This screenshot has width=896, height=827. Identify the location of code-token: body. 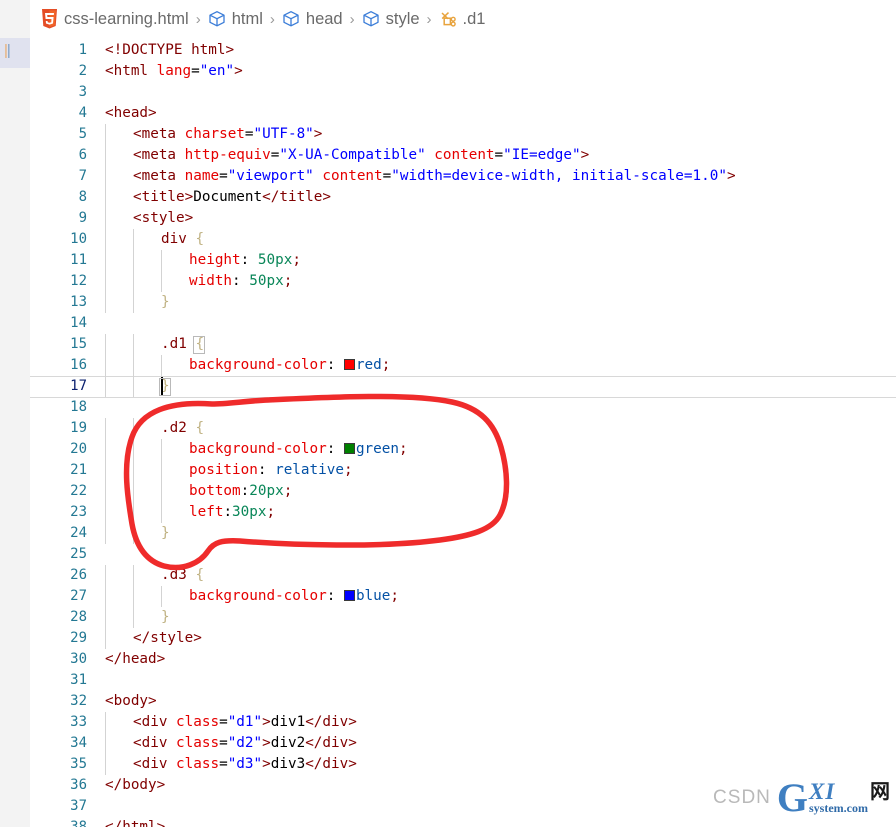
(131, 701).